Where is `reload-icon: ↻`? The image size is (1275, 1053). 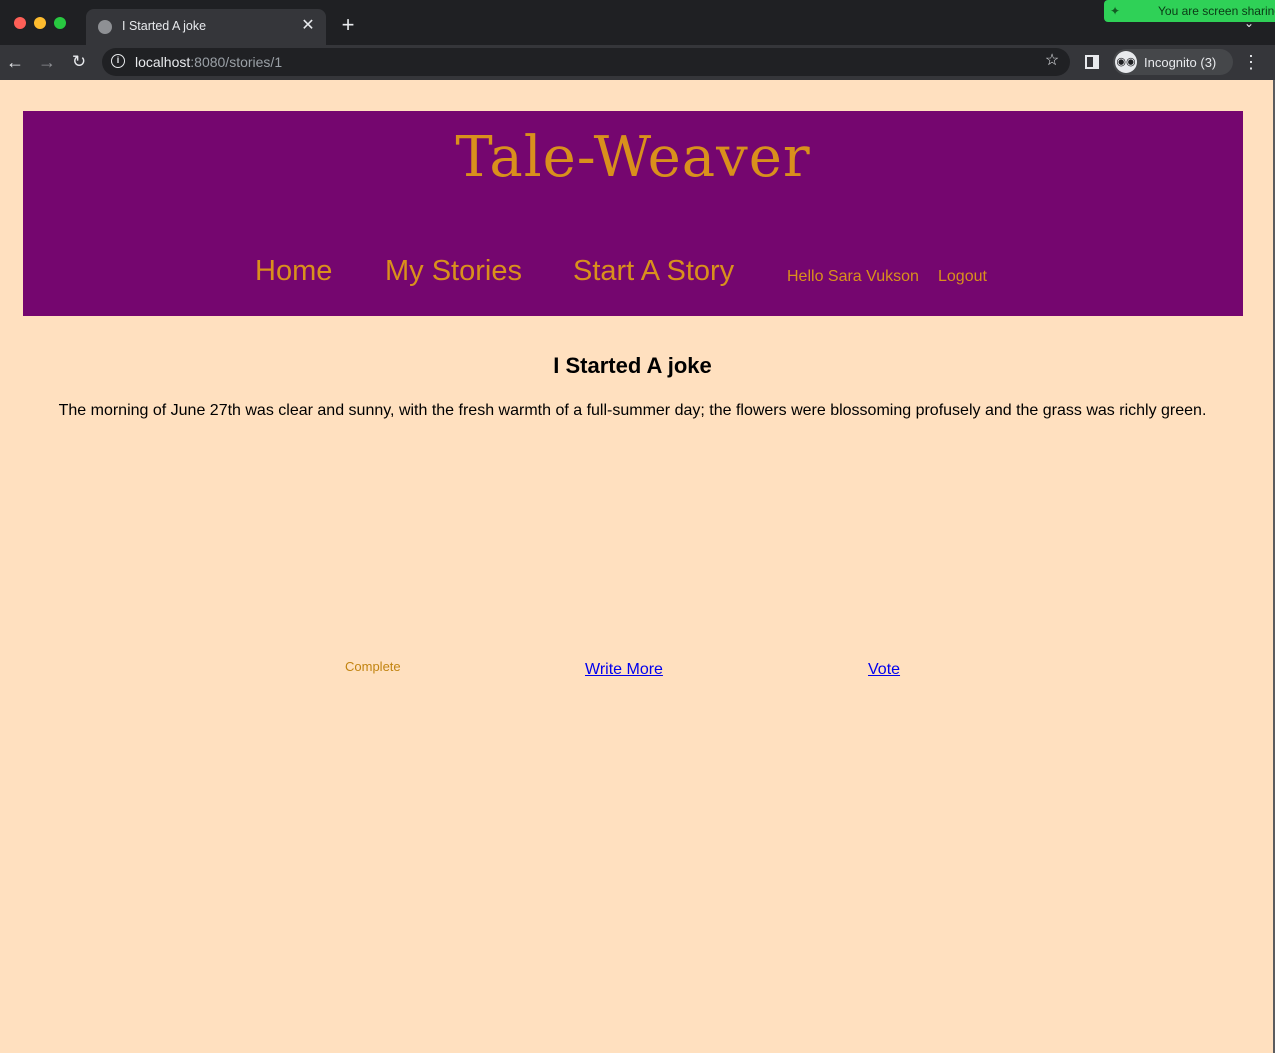 reload-icon: ↻ is located at coordinates (79, 62).